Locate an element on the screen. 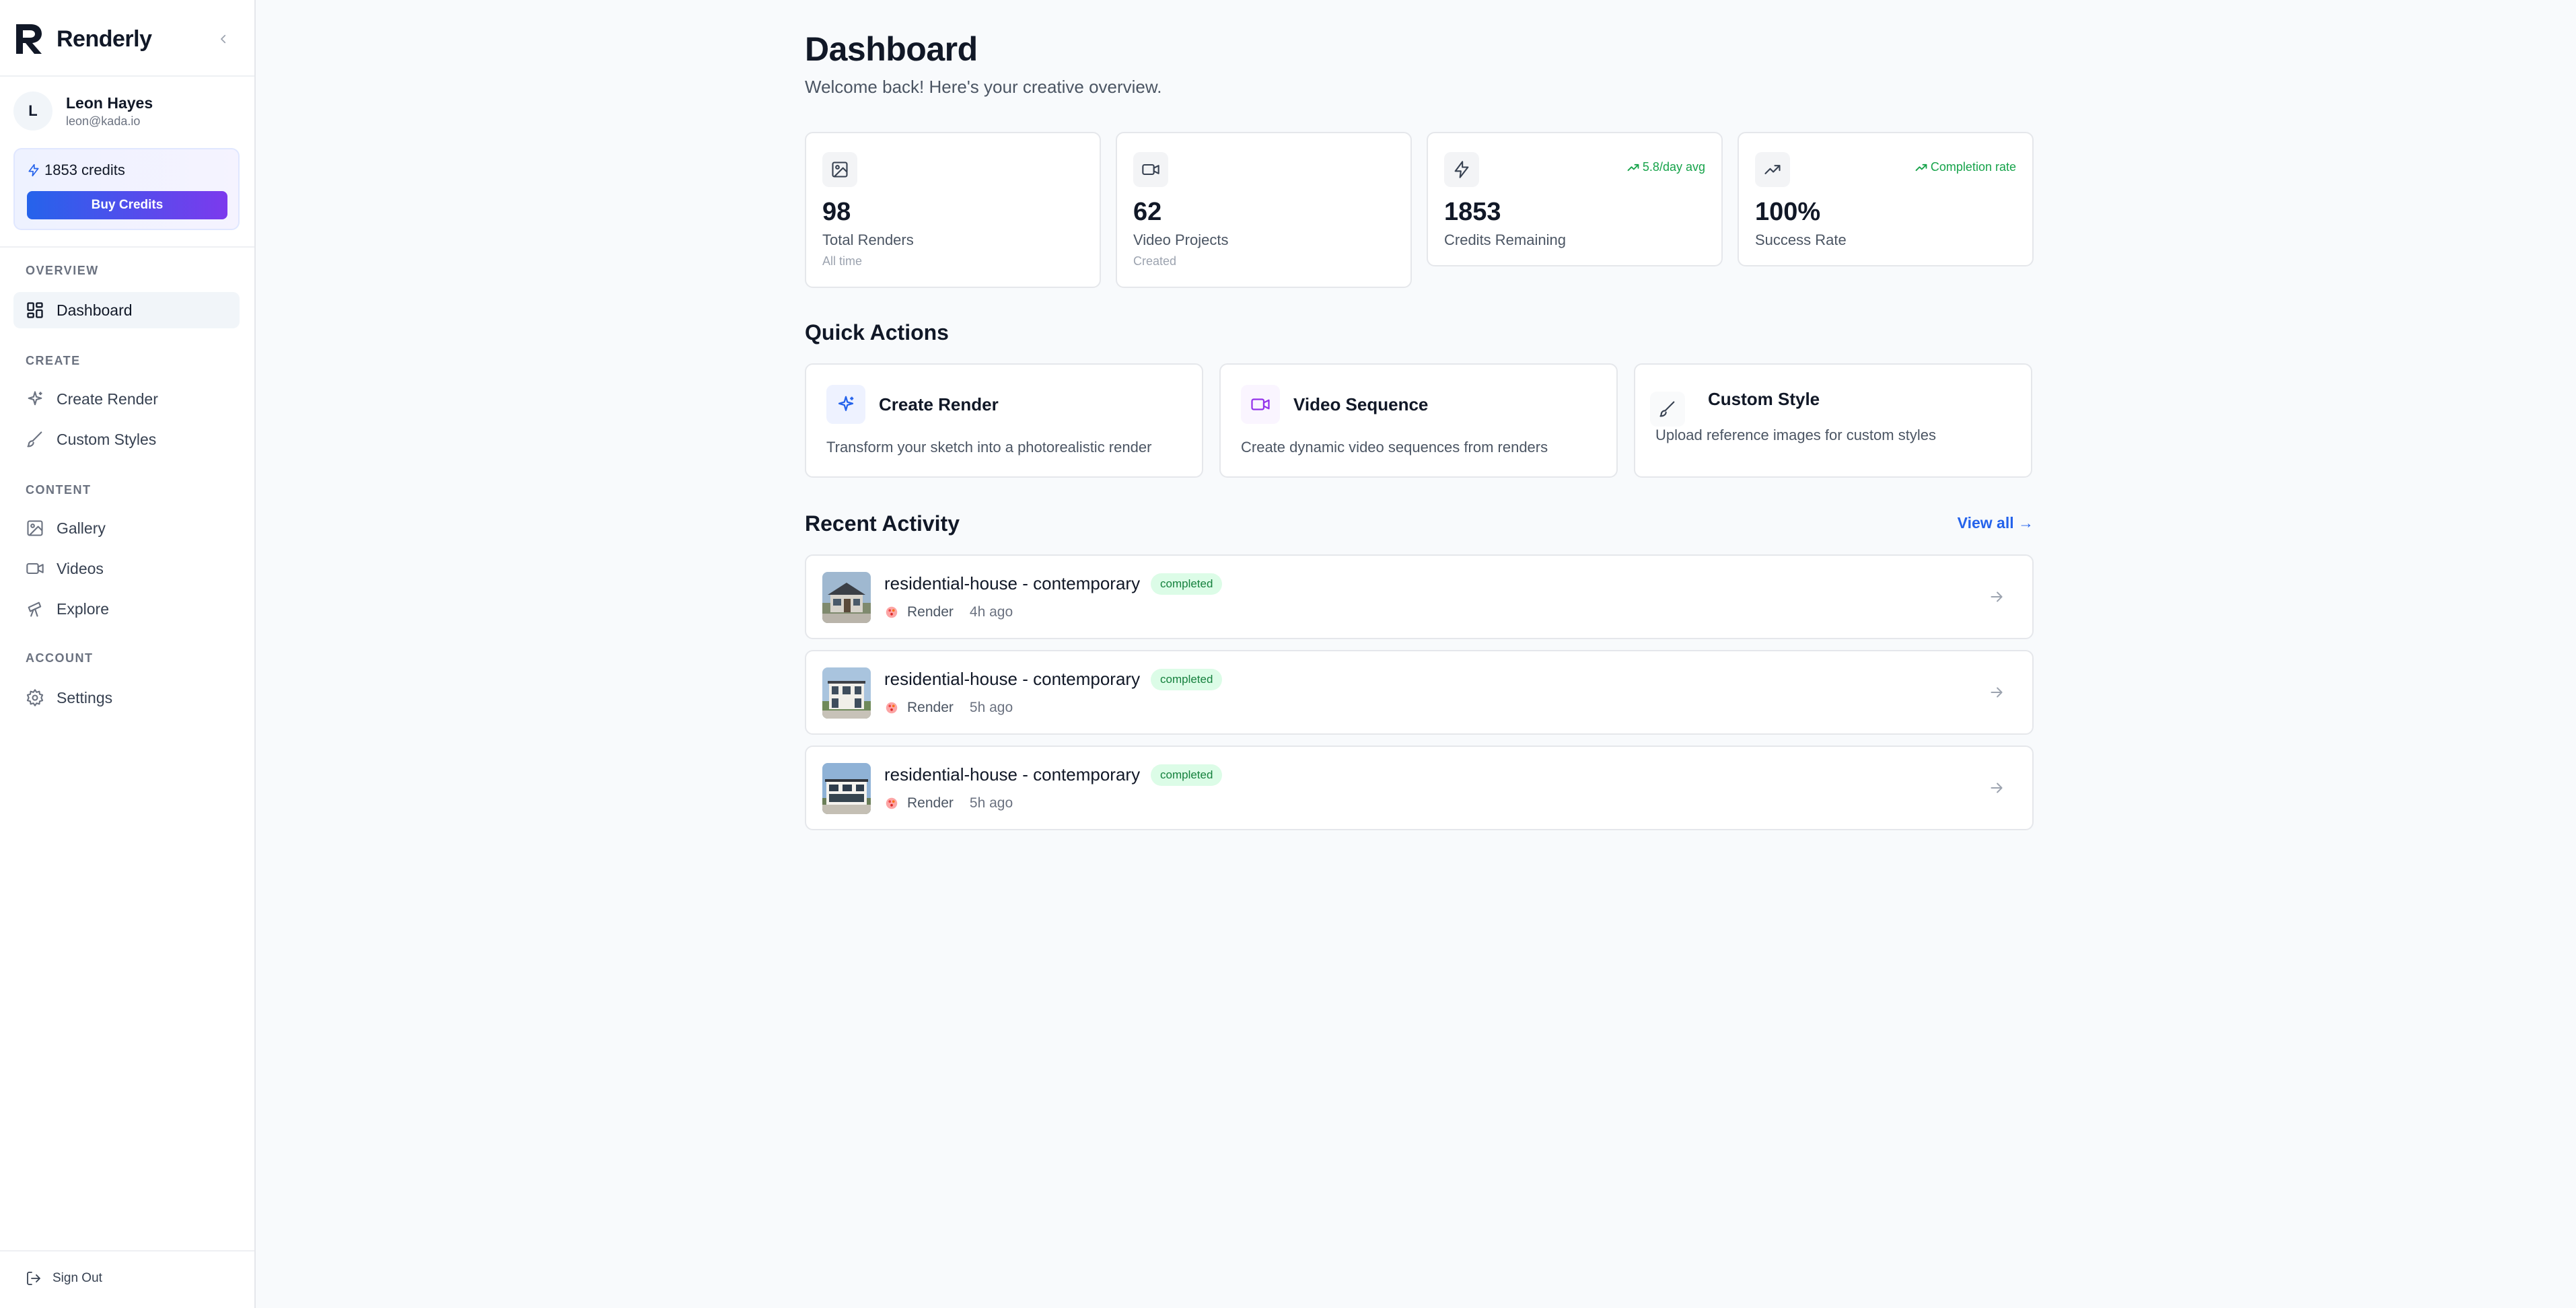  sidebar-item-label: Custom Styles is located at coordinates (107, 439).